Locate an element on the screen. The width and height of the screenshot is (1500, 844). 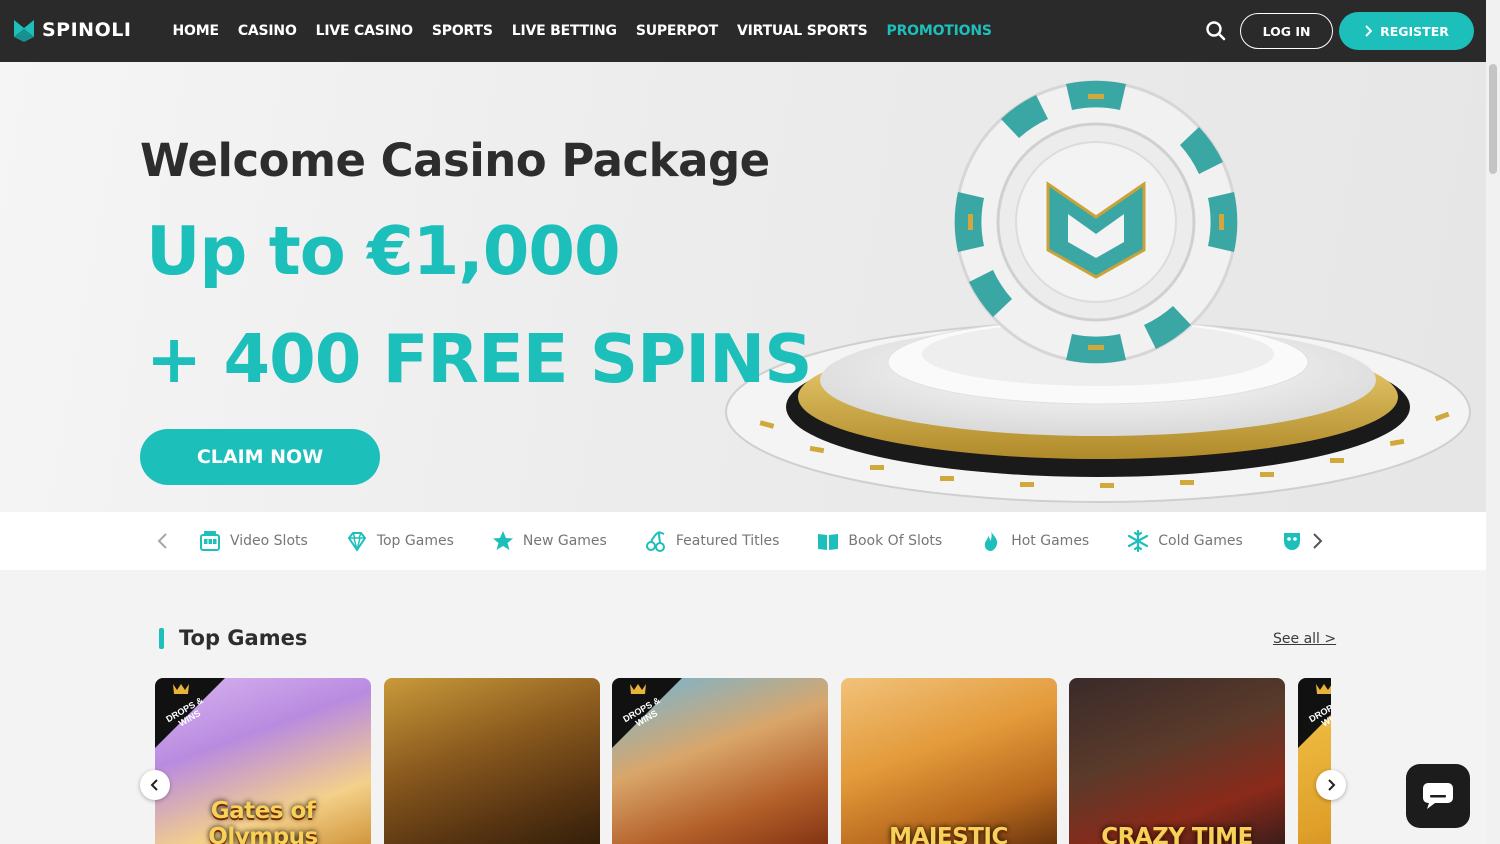
category-book-of-slots: Book Of Slots is located at coordinates (879, 541).